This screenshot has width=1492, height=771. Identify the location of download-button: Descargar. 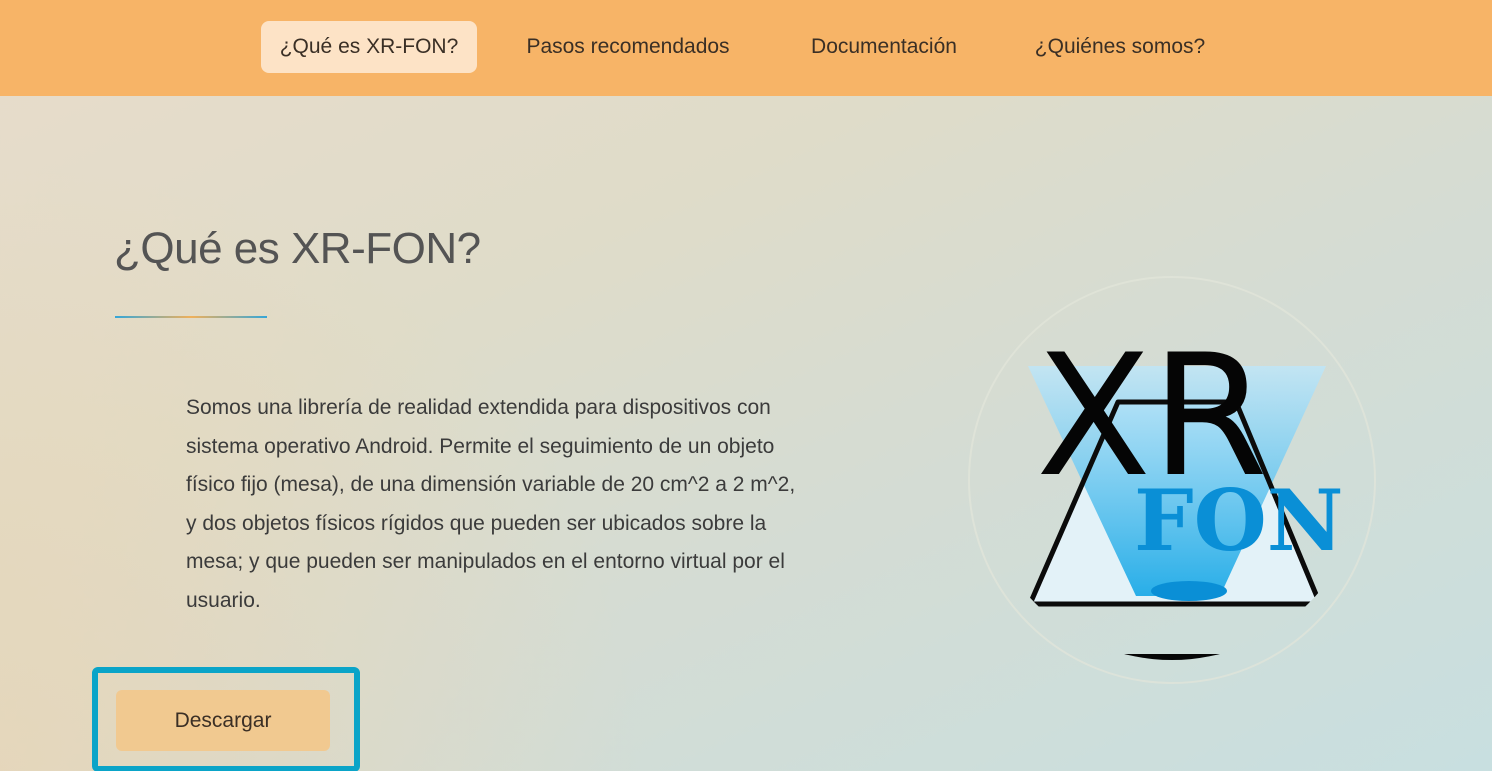
(223, 720).